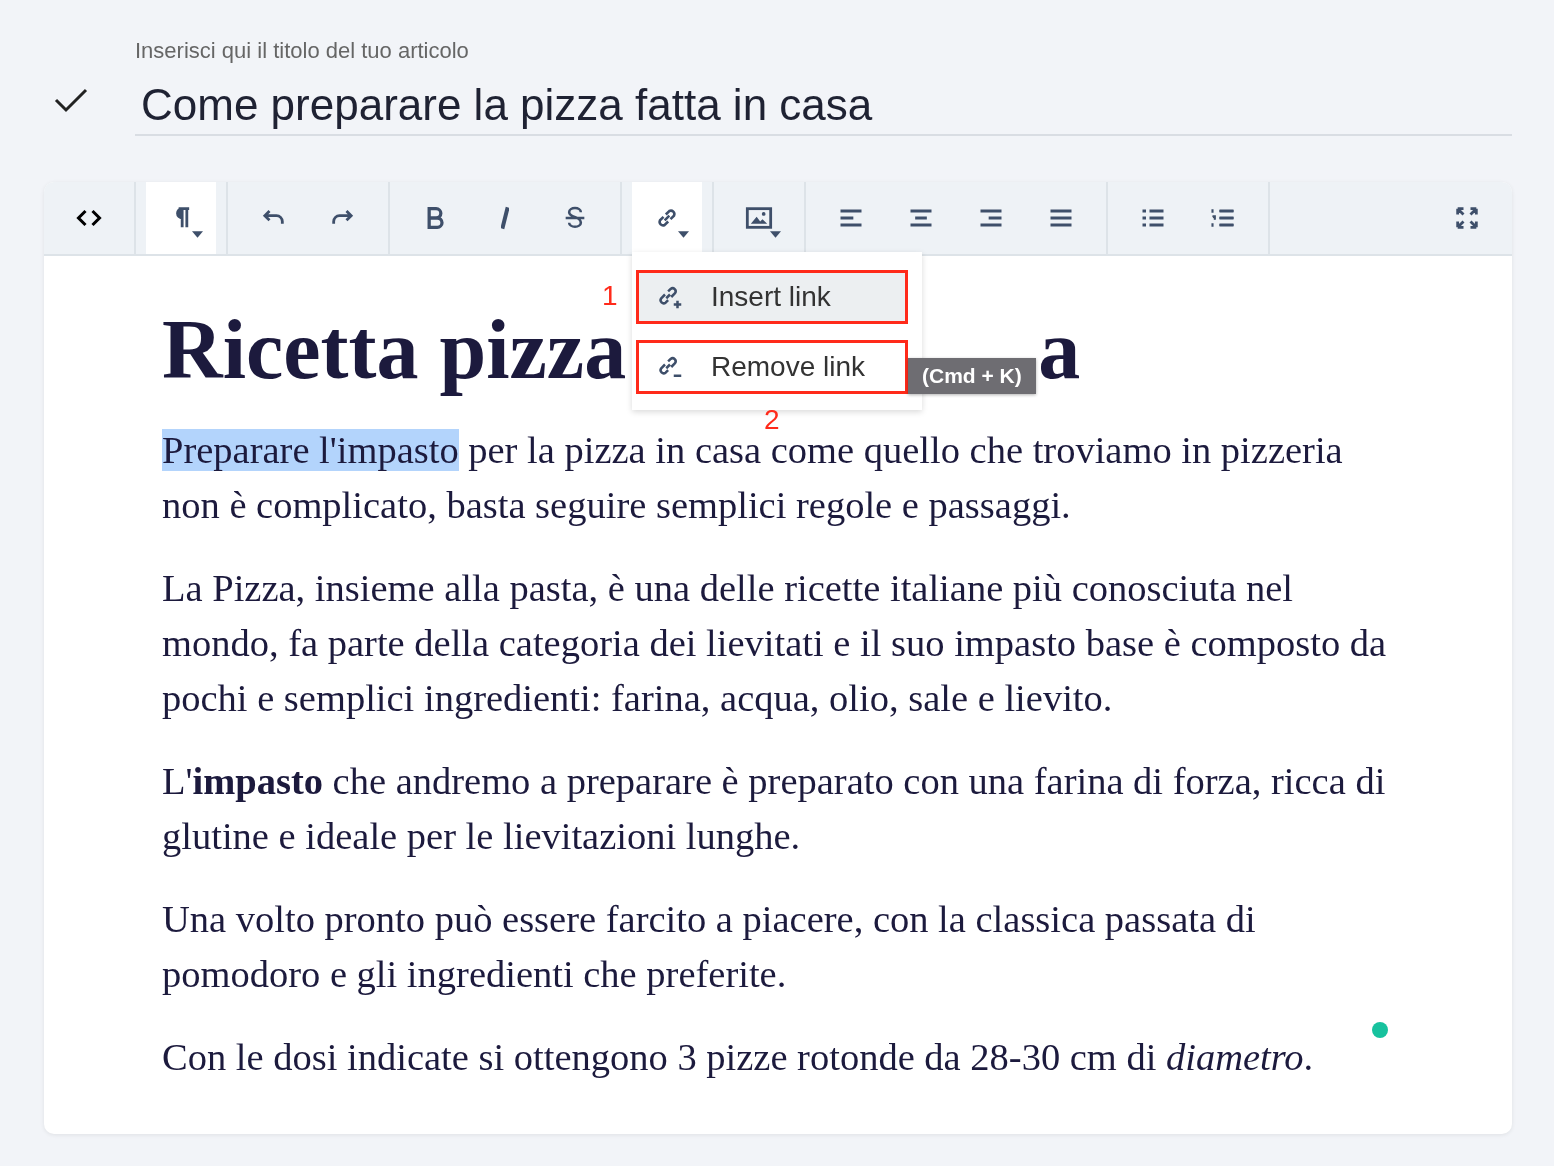 Image resolution: width=1554 pixels, height=1166 pixels. I want to click on paragraph: Una volto pronto può essere farcito a piacere, con la classica passata di pomodoro e gli ingredienti che preferite., so click(709, 946).